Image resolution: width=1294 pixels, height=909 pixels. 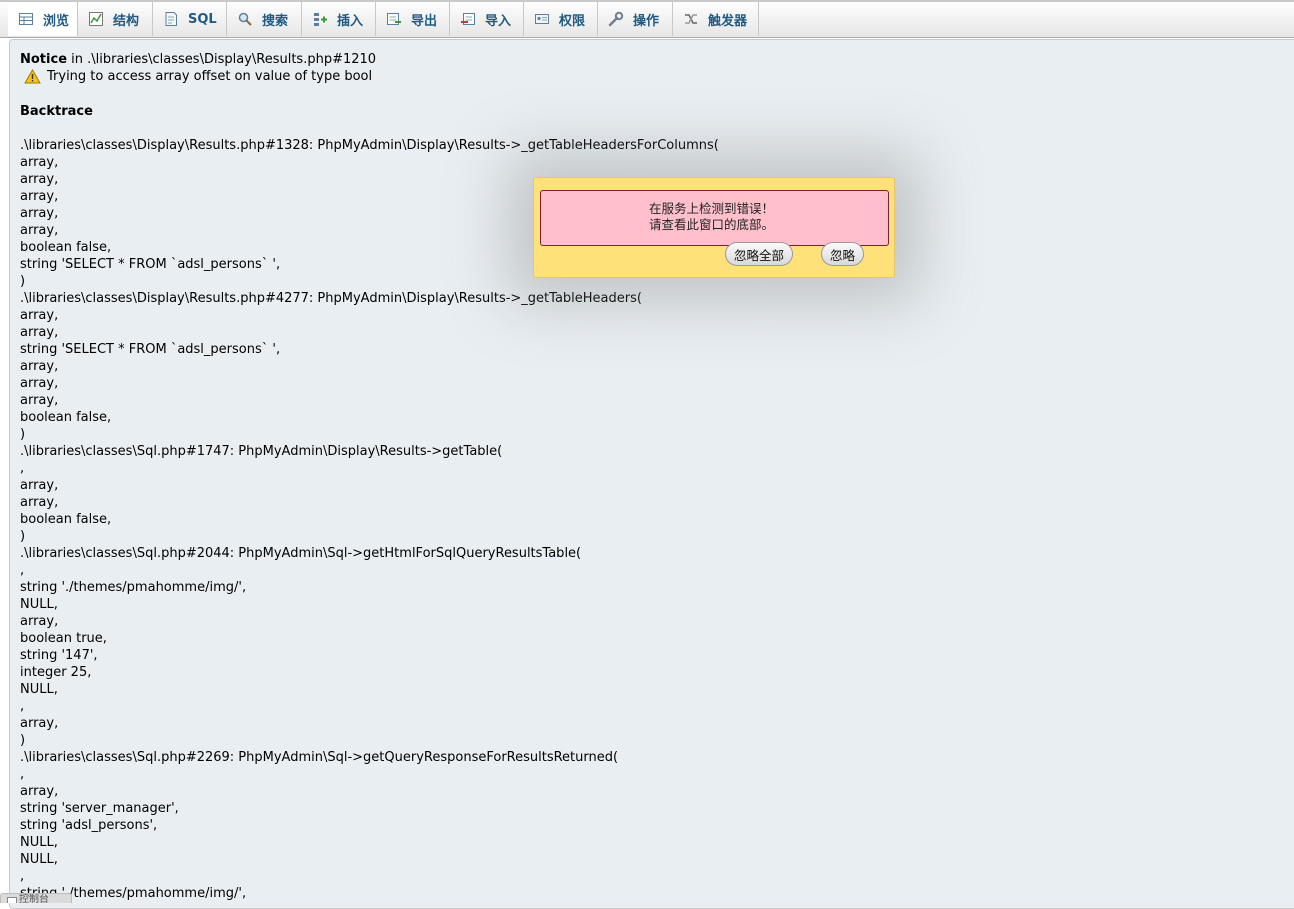 I want to click on tab-label: 操作, so click(x=646, y=21).